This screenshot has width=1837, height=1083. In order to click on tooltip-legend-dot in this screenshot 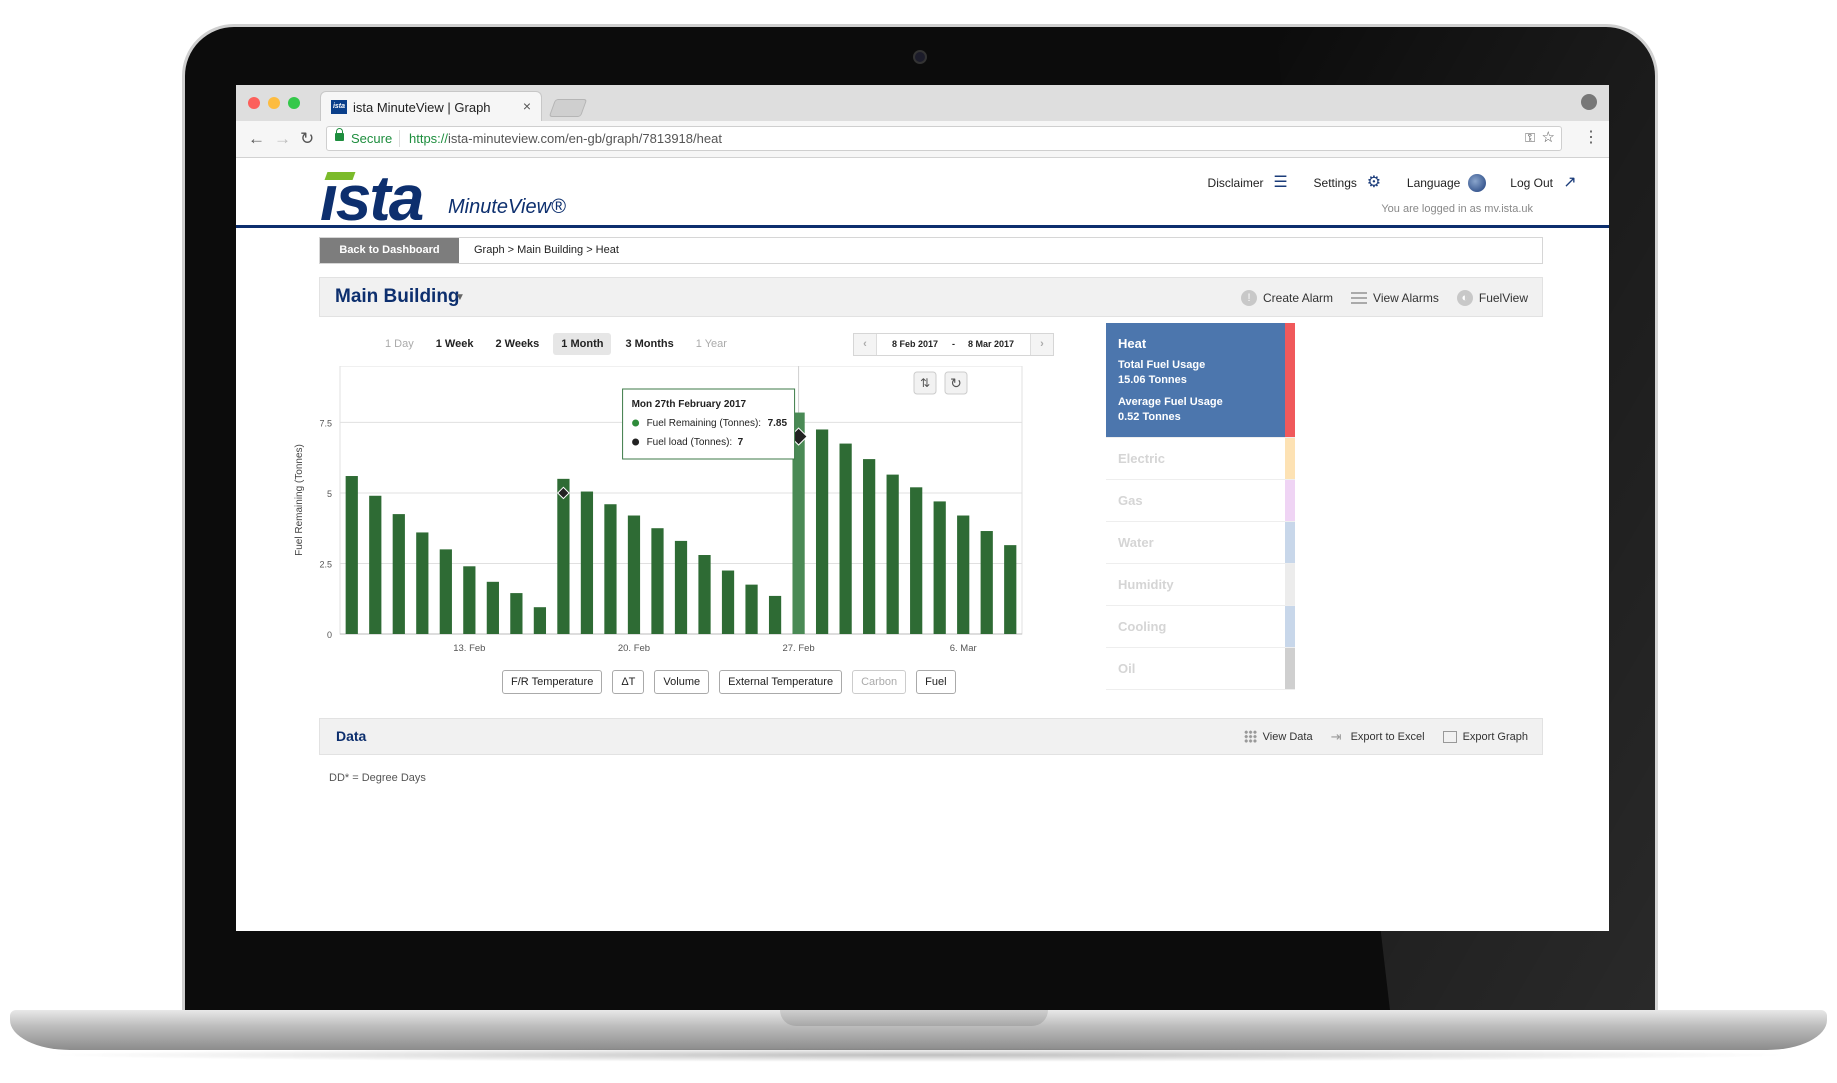, I will do `click(636, 442)`.